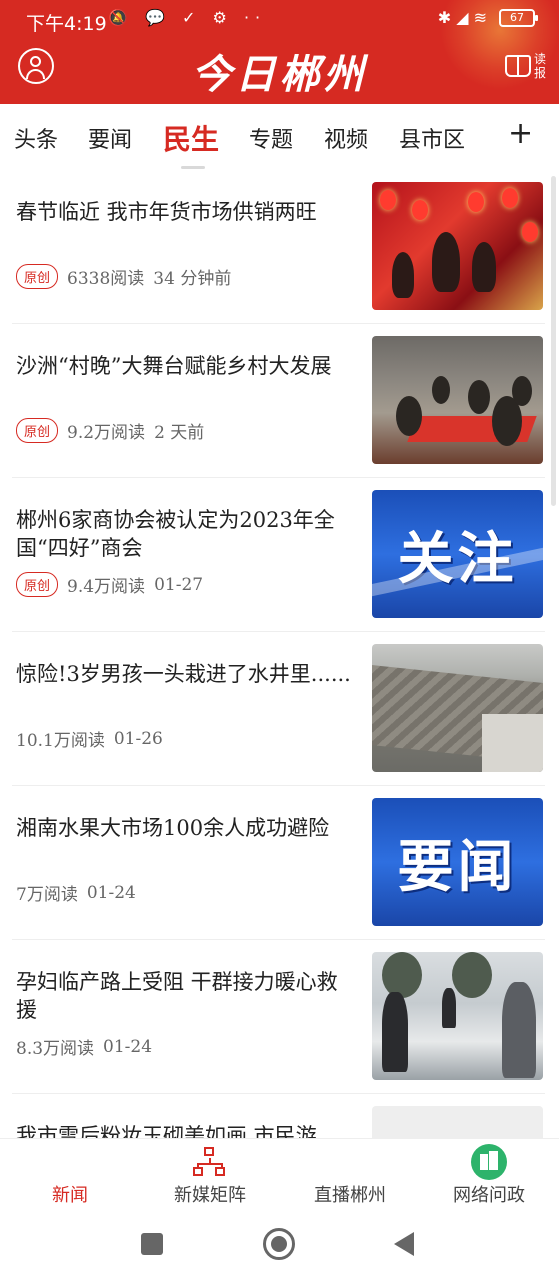 The image size is (559, 1280). What do you see at coordinates (279, 1116) in the screenshot?
I see `news-item: 我市雪后粉妆玉砌美如画 市民游` at bounding box center [279, 1116].